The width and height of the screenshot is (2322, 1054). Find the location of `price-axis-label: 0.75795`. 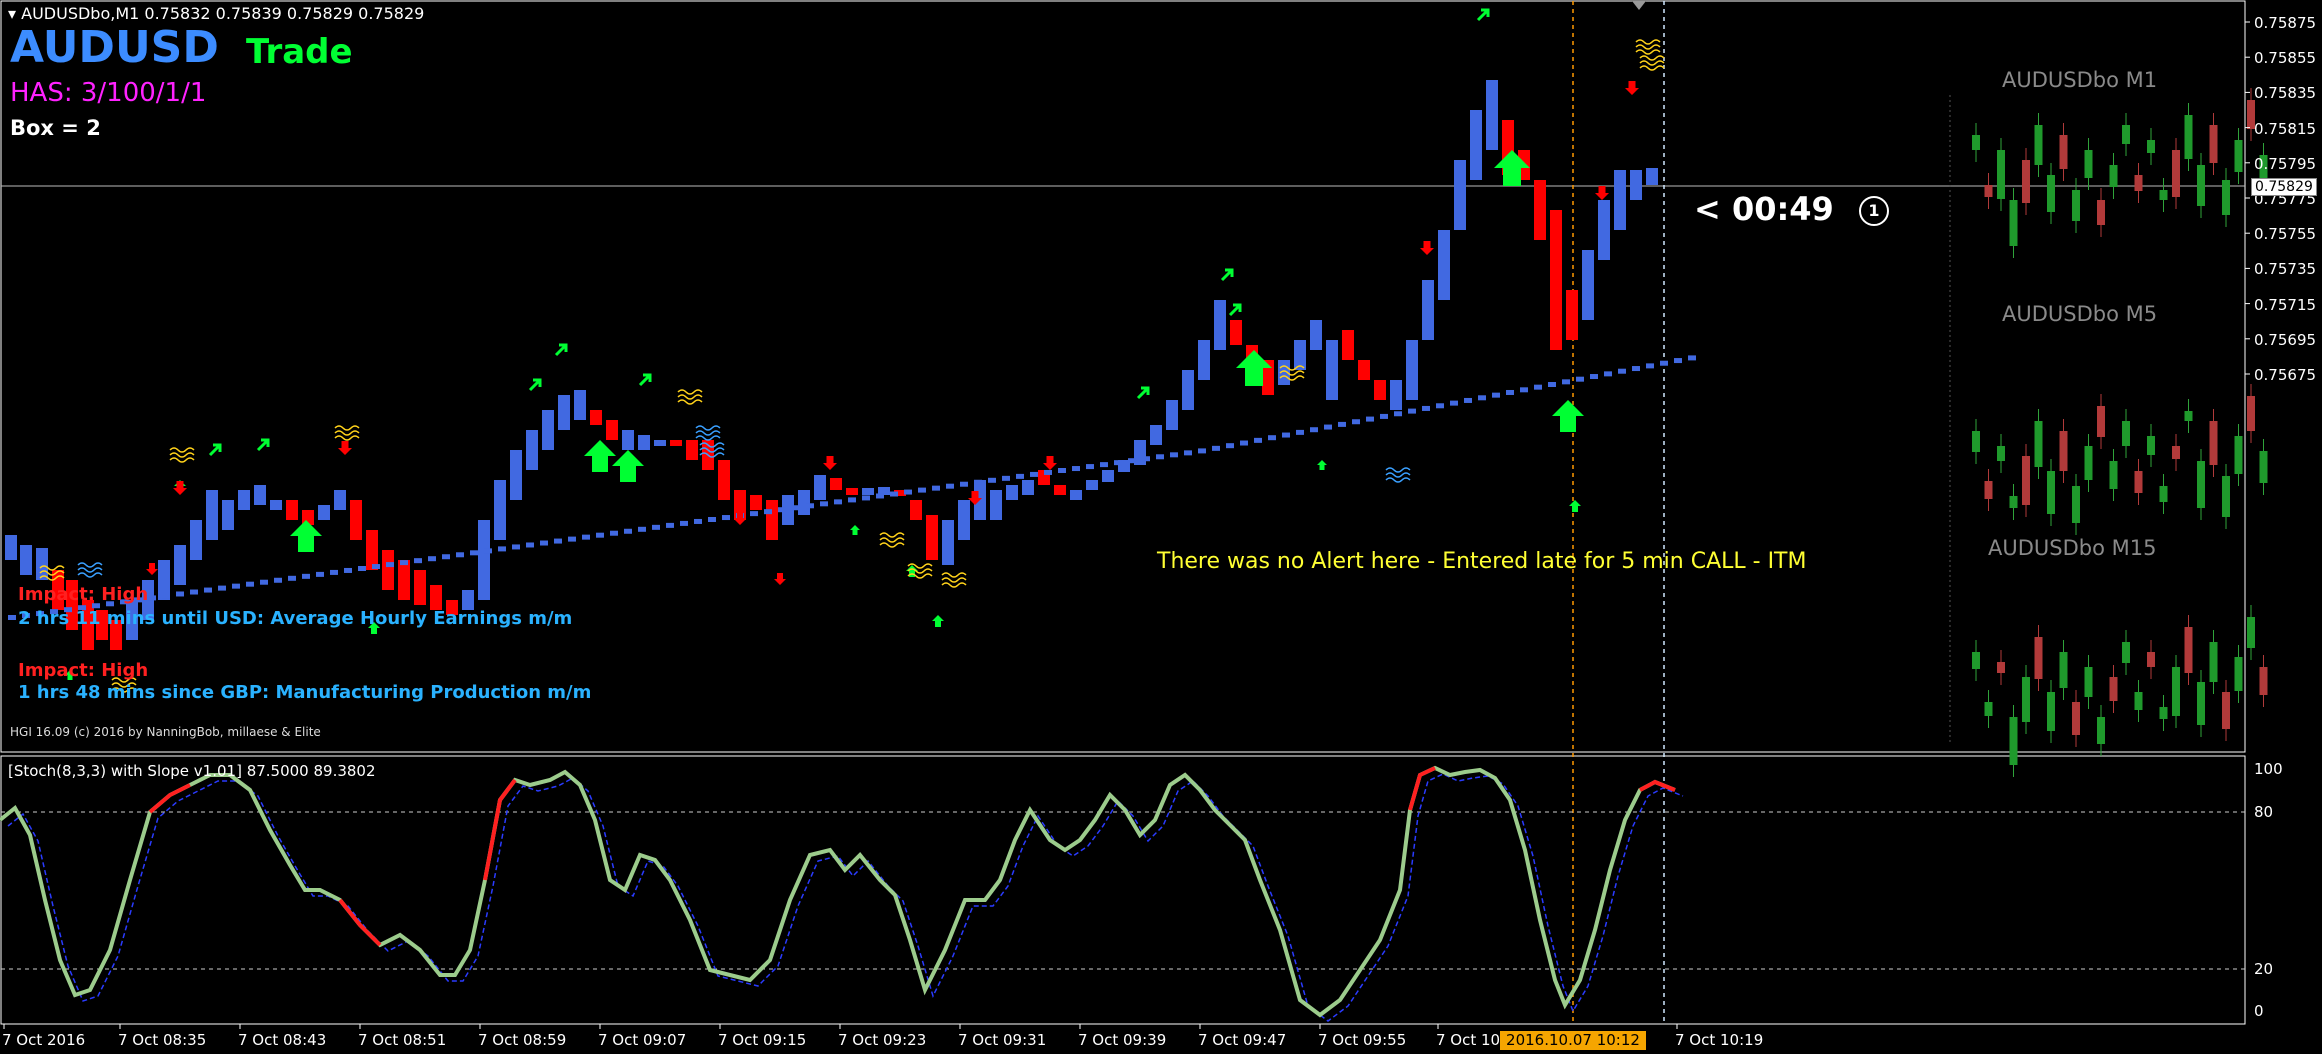

price-axis-label: 0.75795 is located at coordinates (2285, 163).